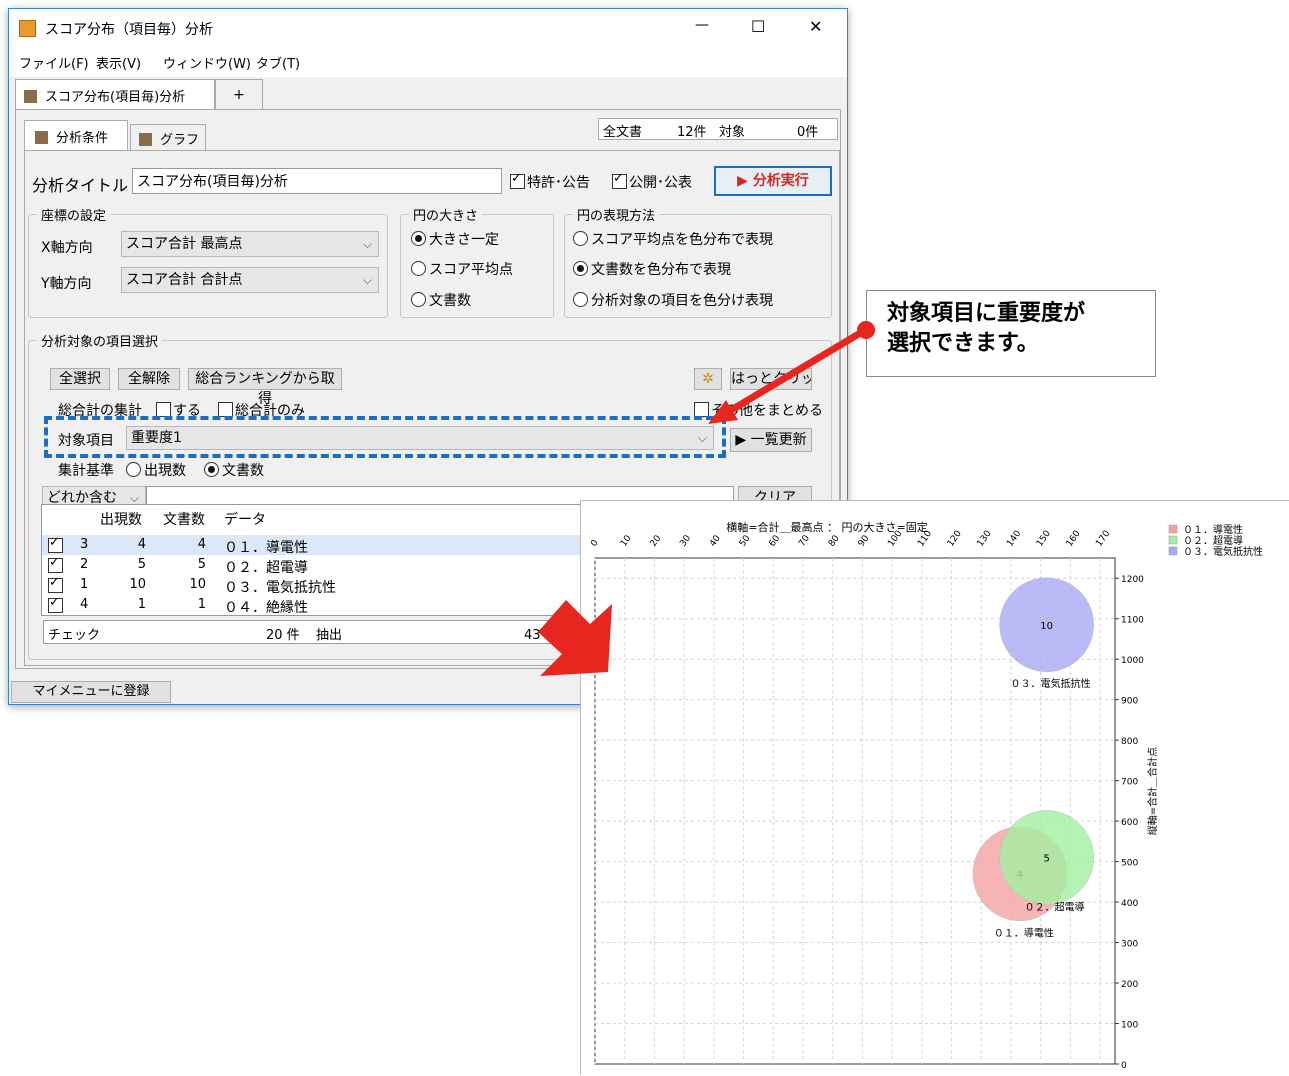 The width and height of the screenshot is (1289, 1076). What do you see at coordinates (541, 635) in the screenshot?
I see `footer-extract-value: 43 件` at bounding box center [541, 635].